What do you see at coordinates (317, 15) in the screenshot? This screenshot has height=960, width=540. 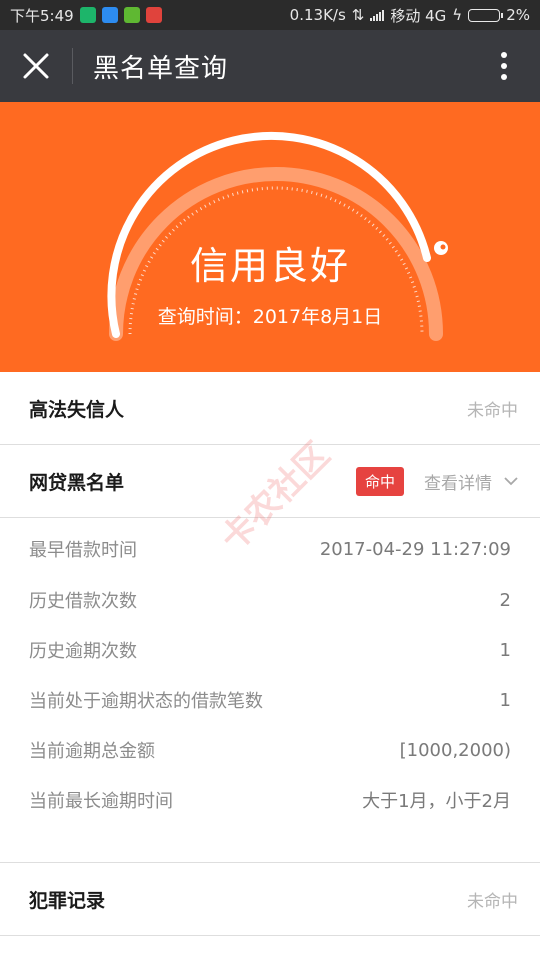 I see `network-speed: 0.13K/s` at bounding box center [317, 15].